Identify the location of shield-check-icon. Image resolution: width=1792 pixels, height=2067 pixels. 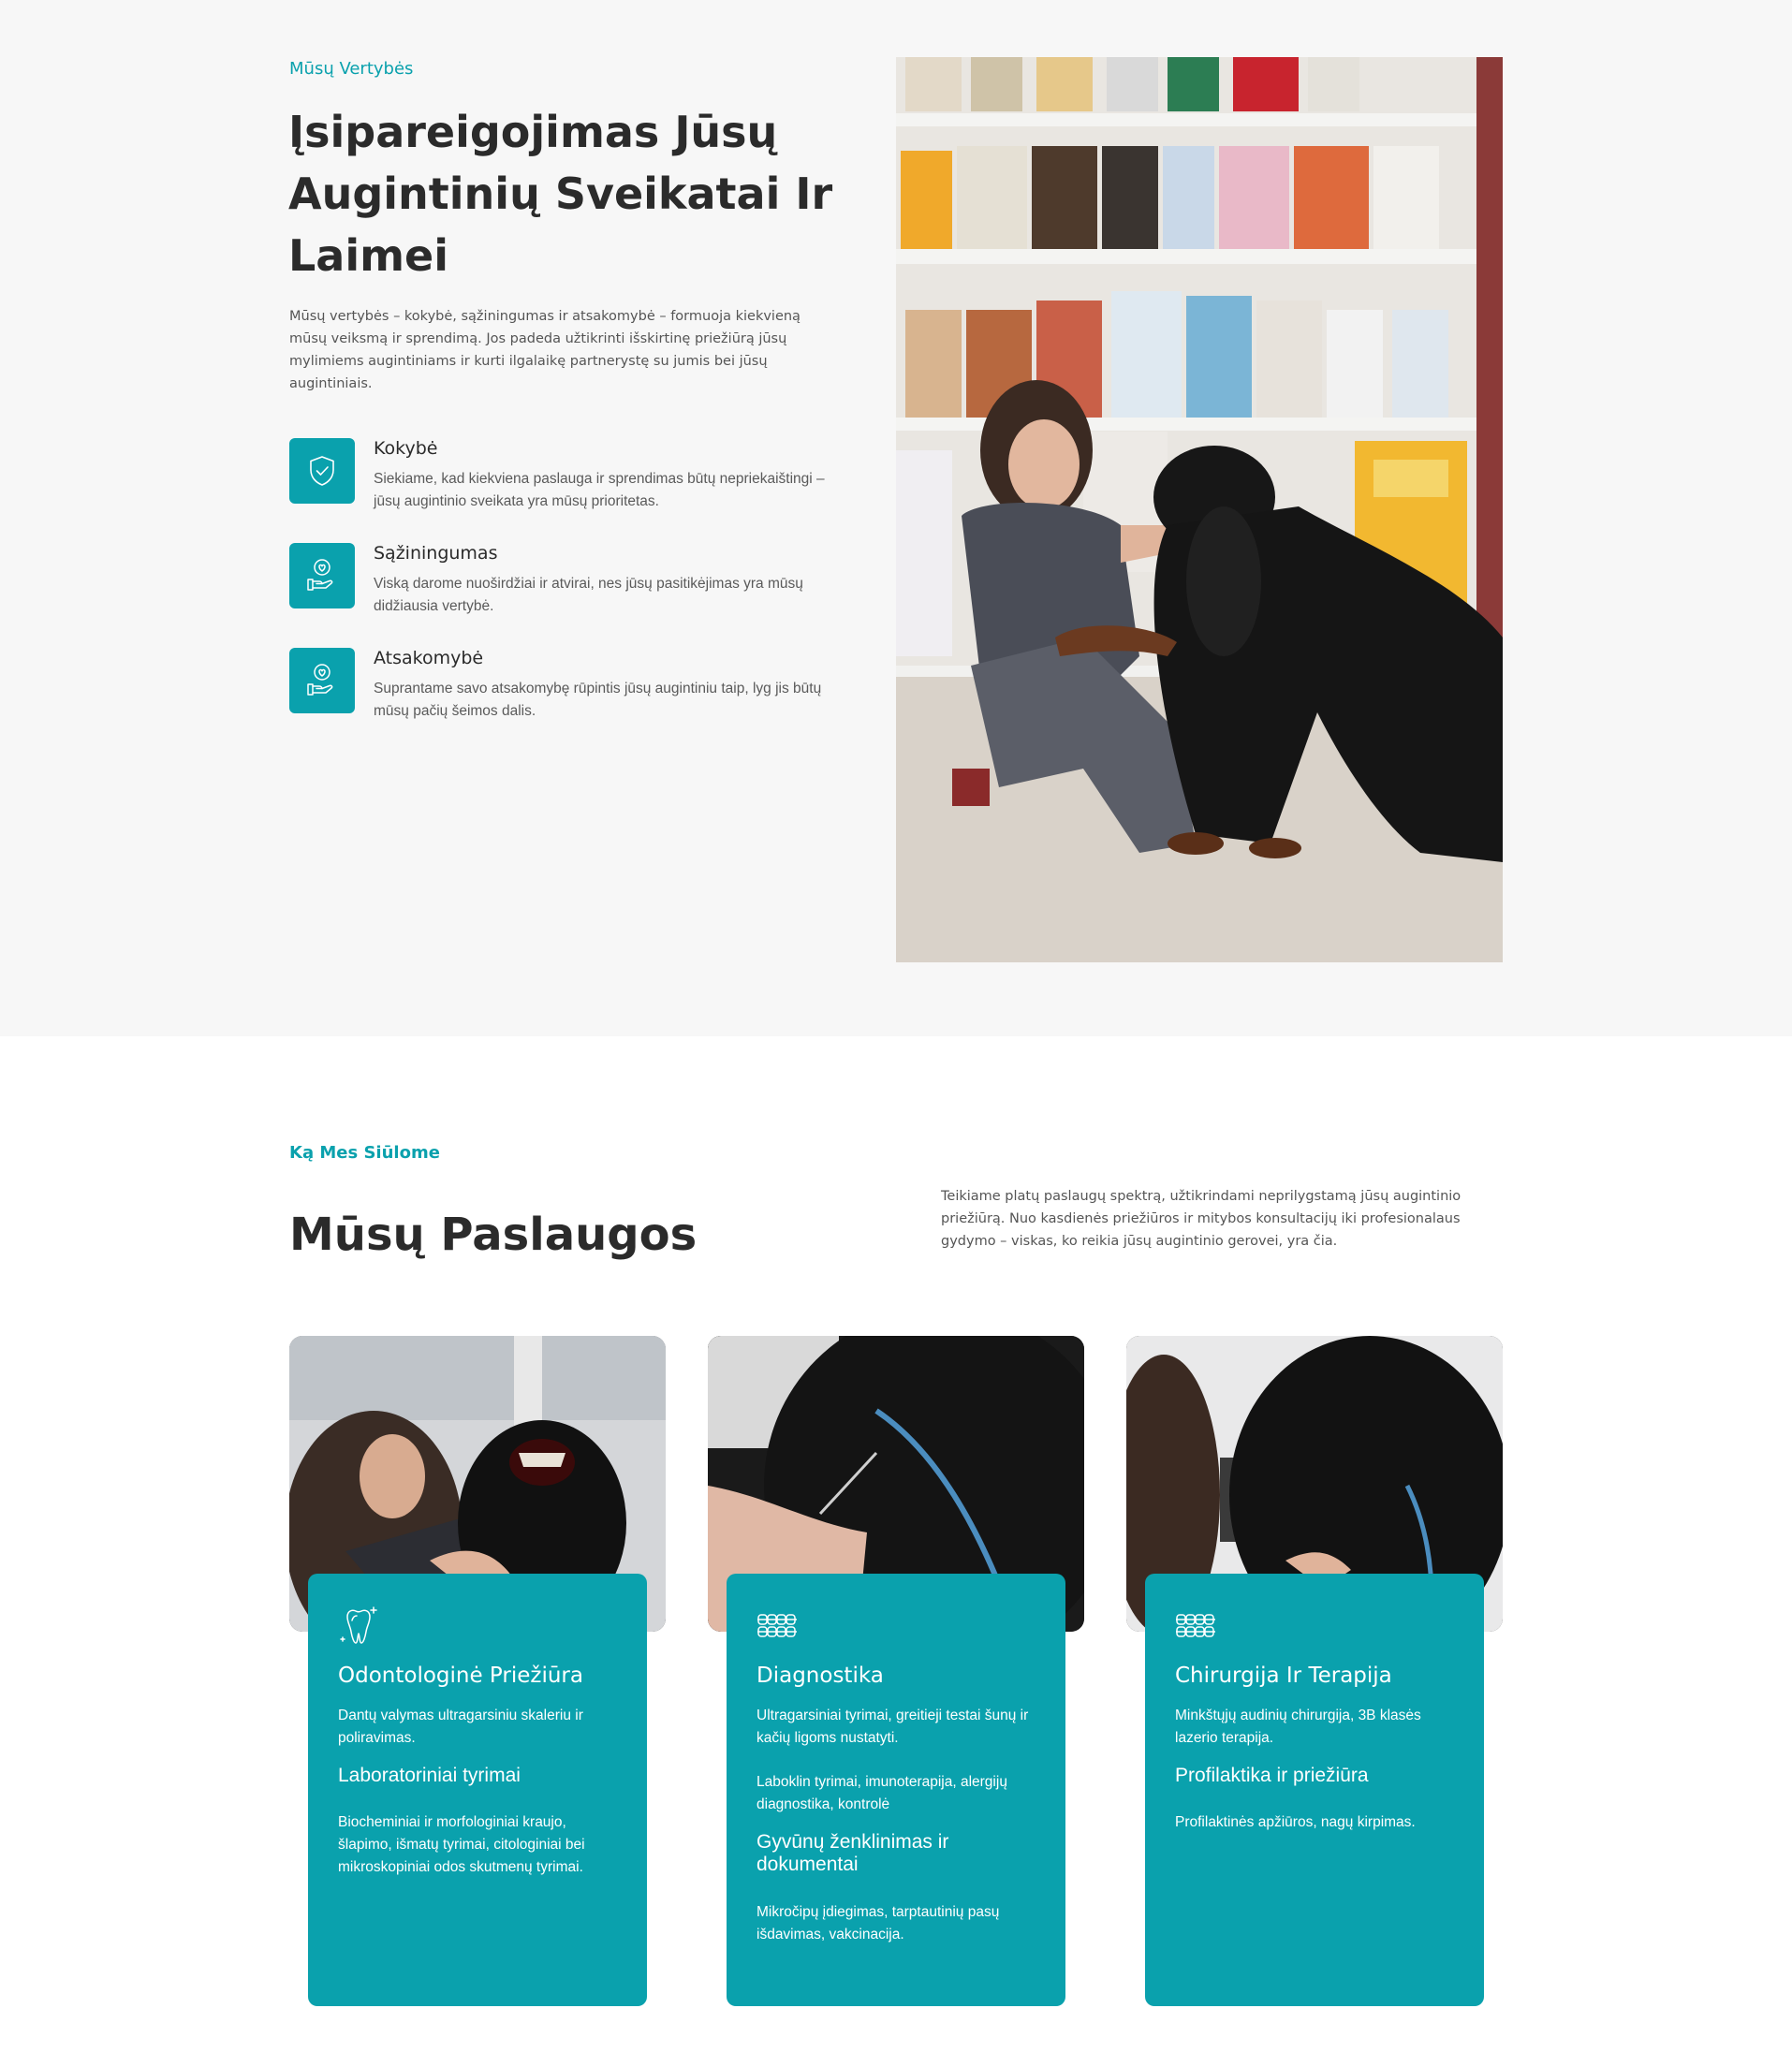
(322, 471).